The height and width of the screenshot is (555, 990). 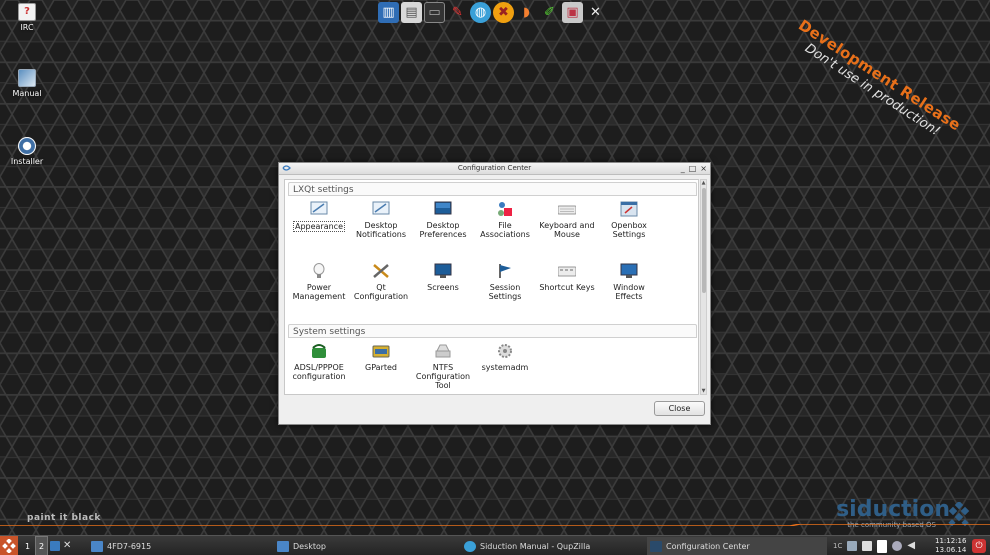 What do you see at coordinates (737, 546) in the screenshot?
I see `task-configuration-center: Configuration Center` at bounding box center [737, 546].